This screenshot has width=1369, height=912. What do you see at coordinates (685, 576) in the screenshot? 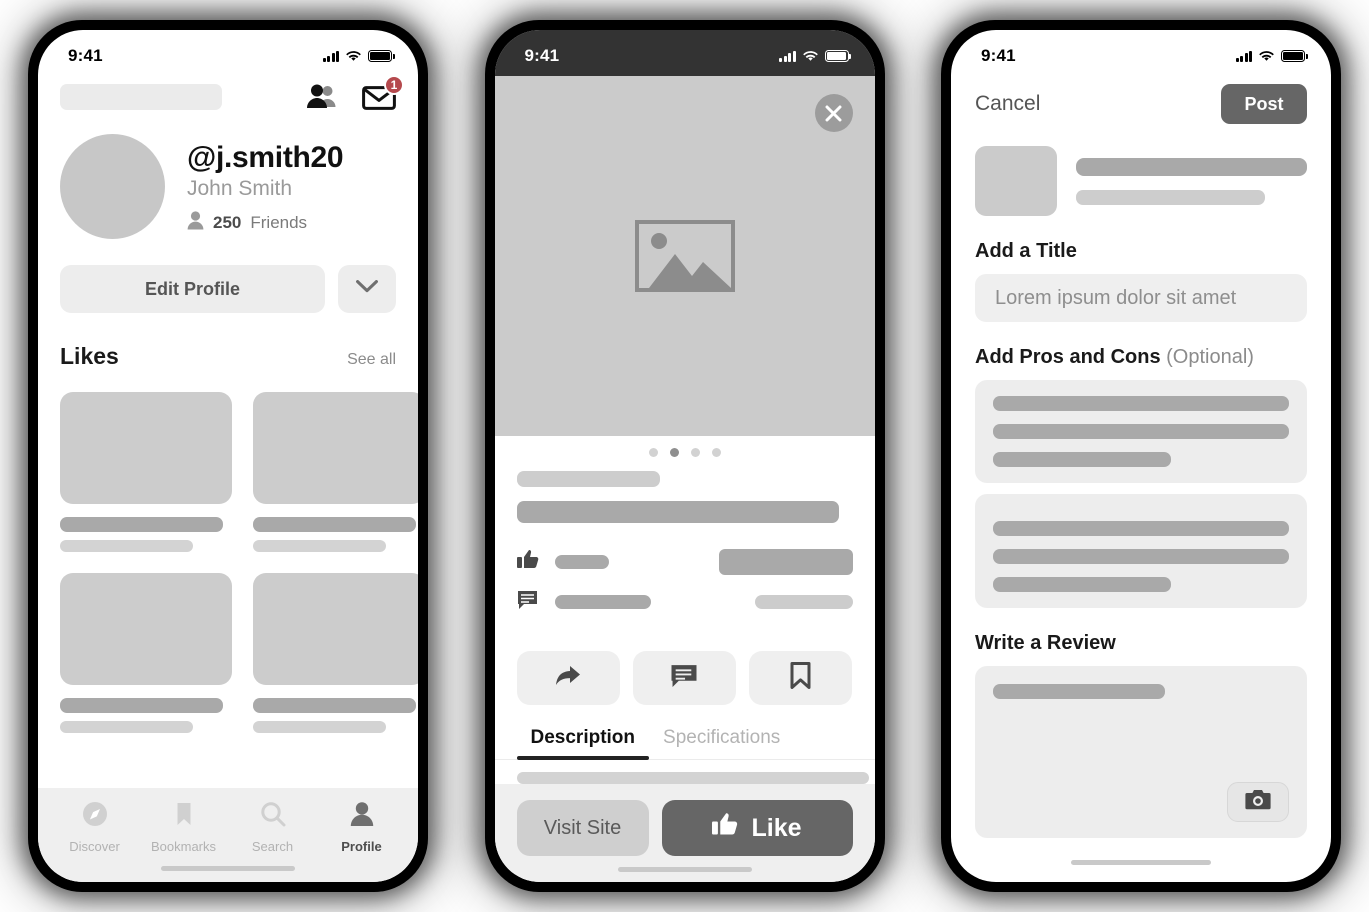
I see `product-stats` at bounding box center [685, 576].